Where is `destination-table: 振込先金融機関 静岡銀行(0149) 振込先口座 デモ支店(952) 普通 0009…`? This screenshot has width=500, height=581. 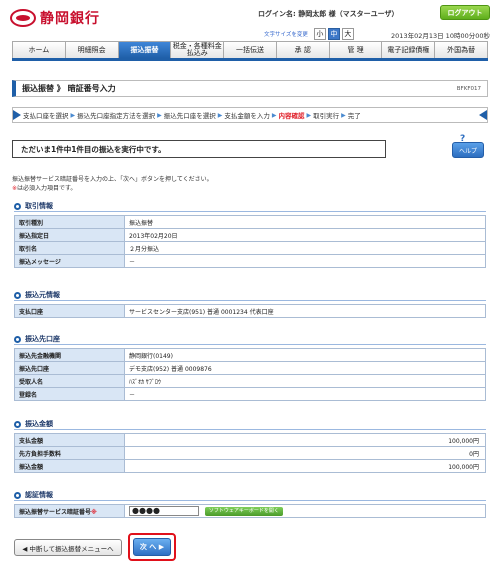
destination-table: 振込先金融機関 静岡銀行(0149) 振込先口座 デモ支店(952) 普通 0009… is located at coordinates (250, 374).